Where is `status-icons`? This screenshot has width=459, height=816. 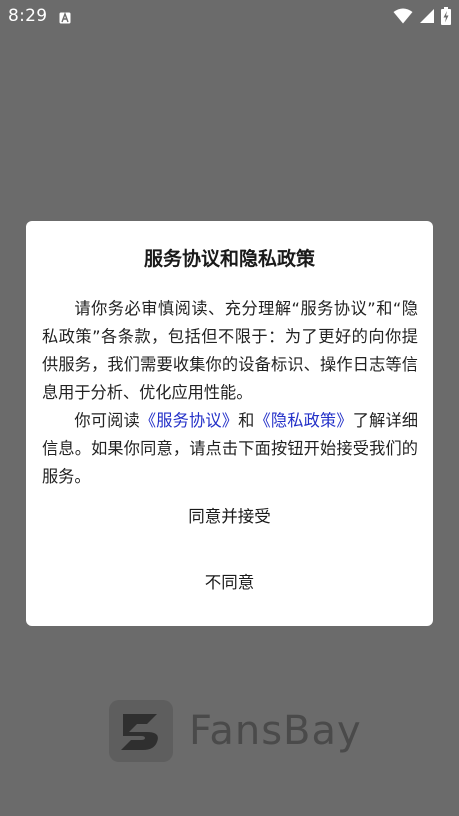 status-icons is located at coordinates (422, 16).